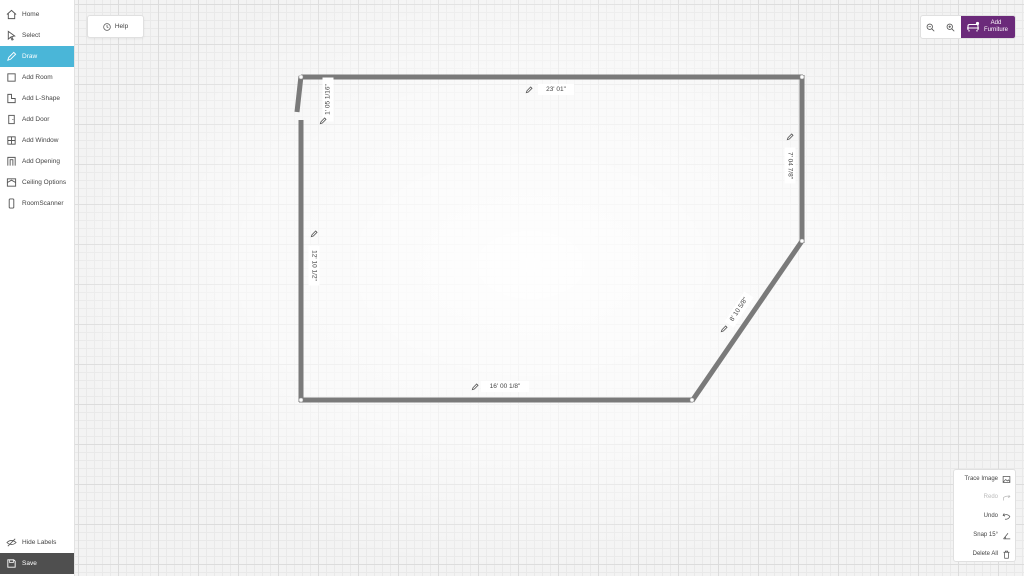 This screenshot has height=576, width=1024. Describe the element at coordinates (11, 542) in the screenshot. I see `eye-off-icon` at that location.